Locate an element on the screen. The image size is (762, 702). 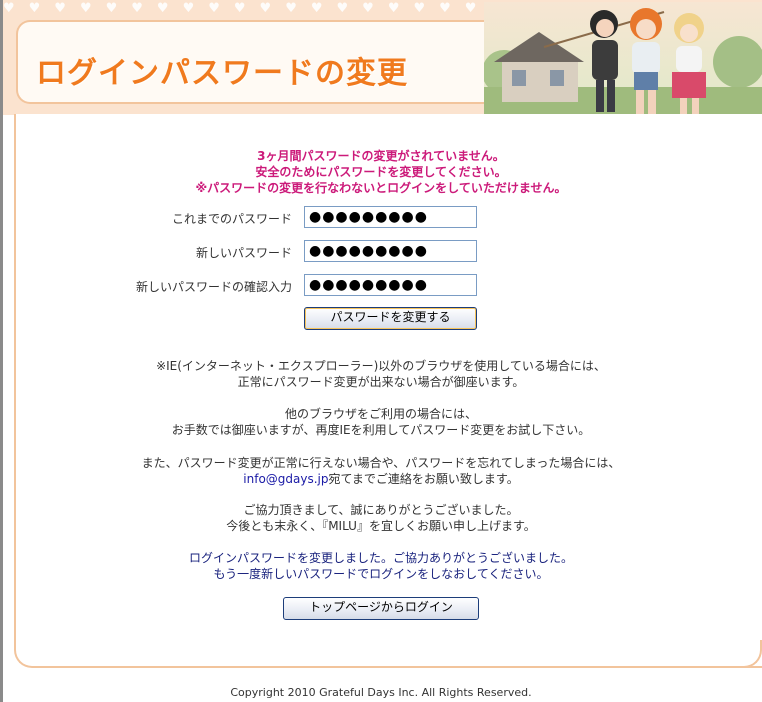
header-illustration is located at coordinates (623, 58).